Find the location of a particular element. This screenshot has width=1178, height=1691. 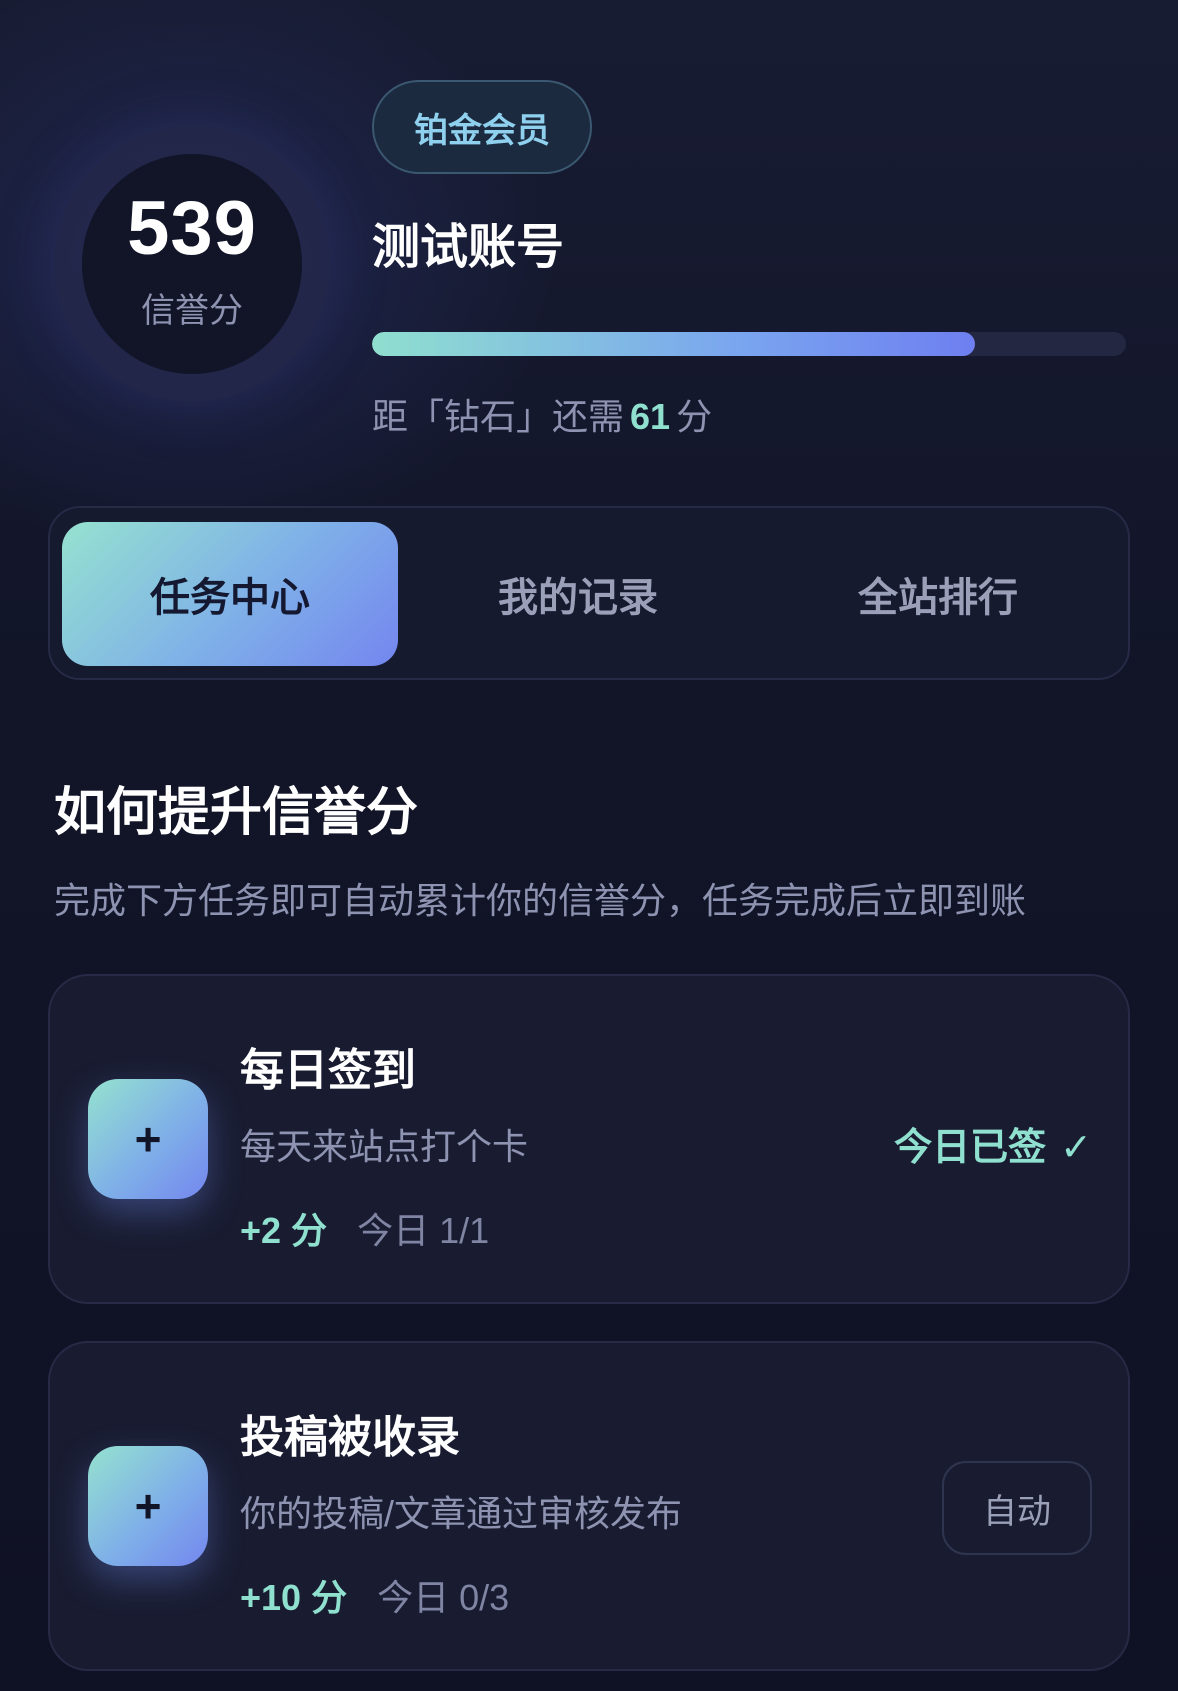

score-badge: 539 信誉分 is located at coordinates (192, 264).